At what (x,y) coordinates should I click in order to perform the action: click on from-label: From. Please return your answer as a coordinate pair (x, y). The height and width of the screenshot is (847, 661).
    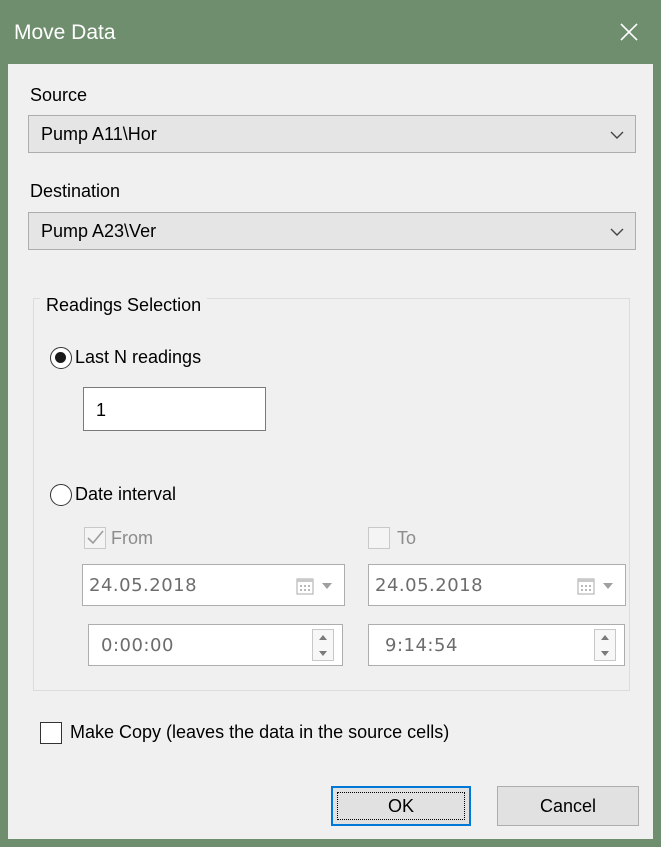
    Looking at the image, I should click on (132, 538).